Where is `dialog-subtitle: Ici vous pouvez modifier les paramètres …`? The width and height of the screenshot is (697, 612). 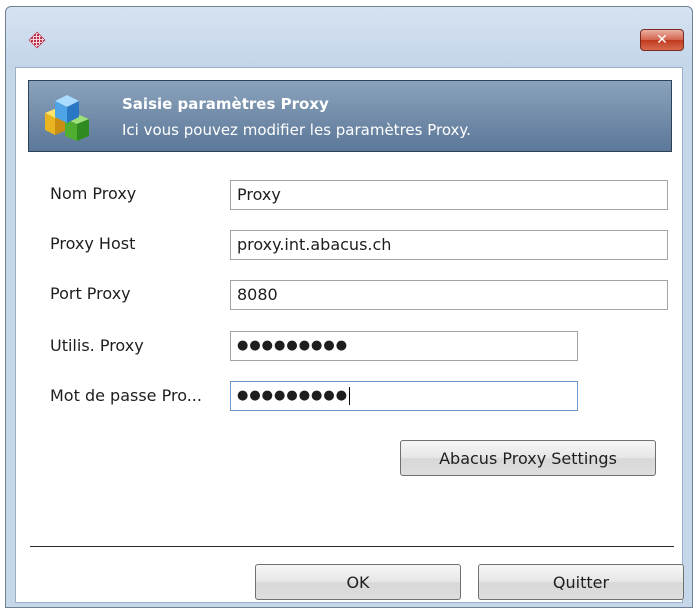
dialog-subtitle: Ici vous pouvez modifier les paramètres … is located at coordinates (296, 130).